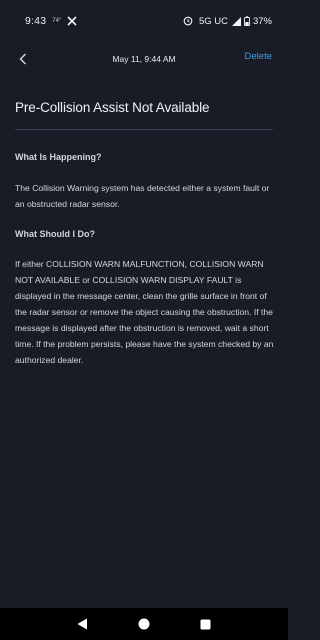 The image size is (320, 640). Describe the element at coordinates (144, 21) in the screenshot. I see `status-bar: 9:43 74° 5G UC 37%` at that location.